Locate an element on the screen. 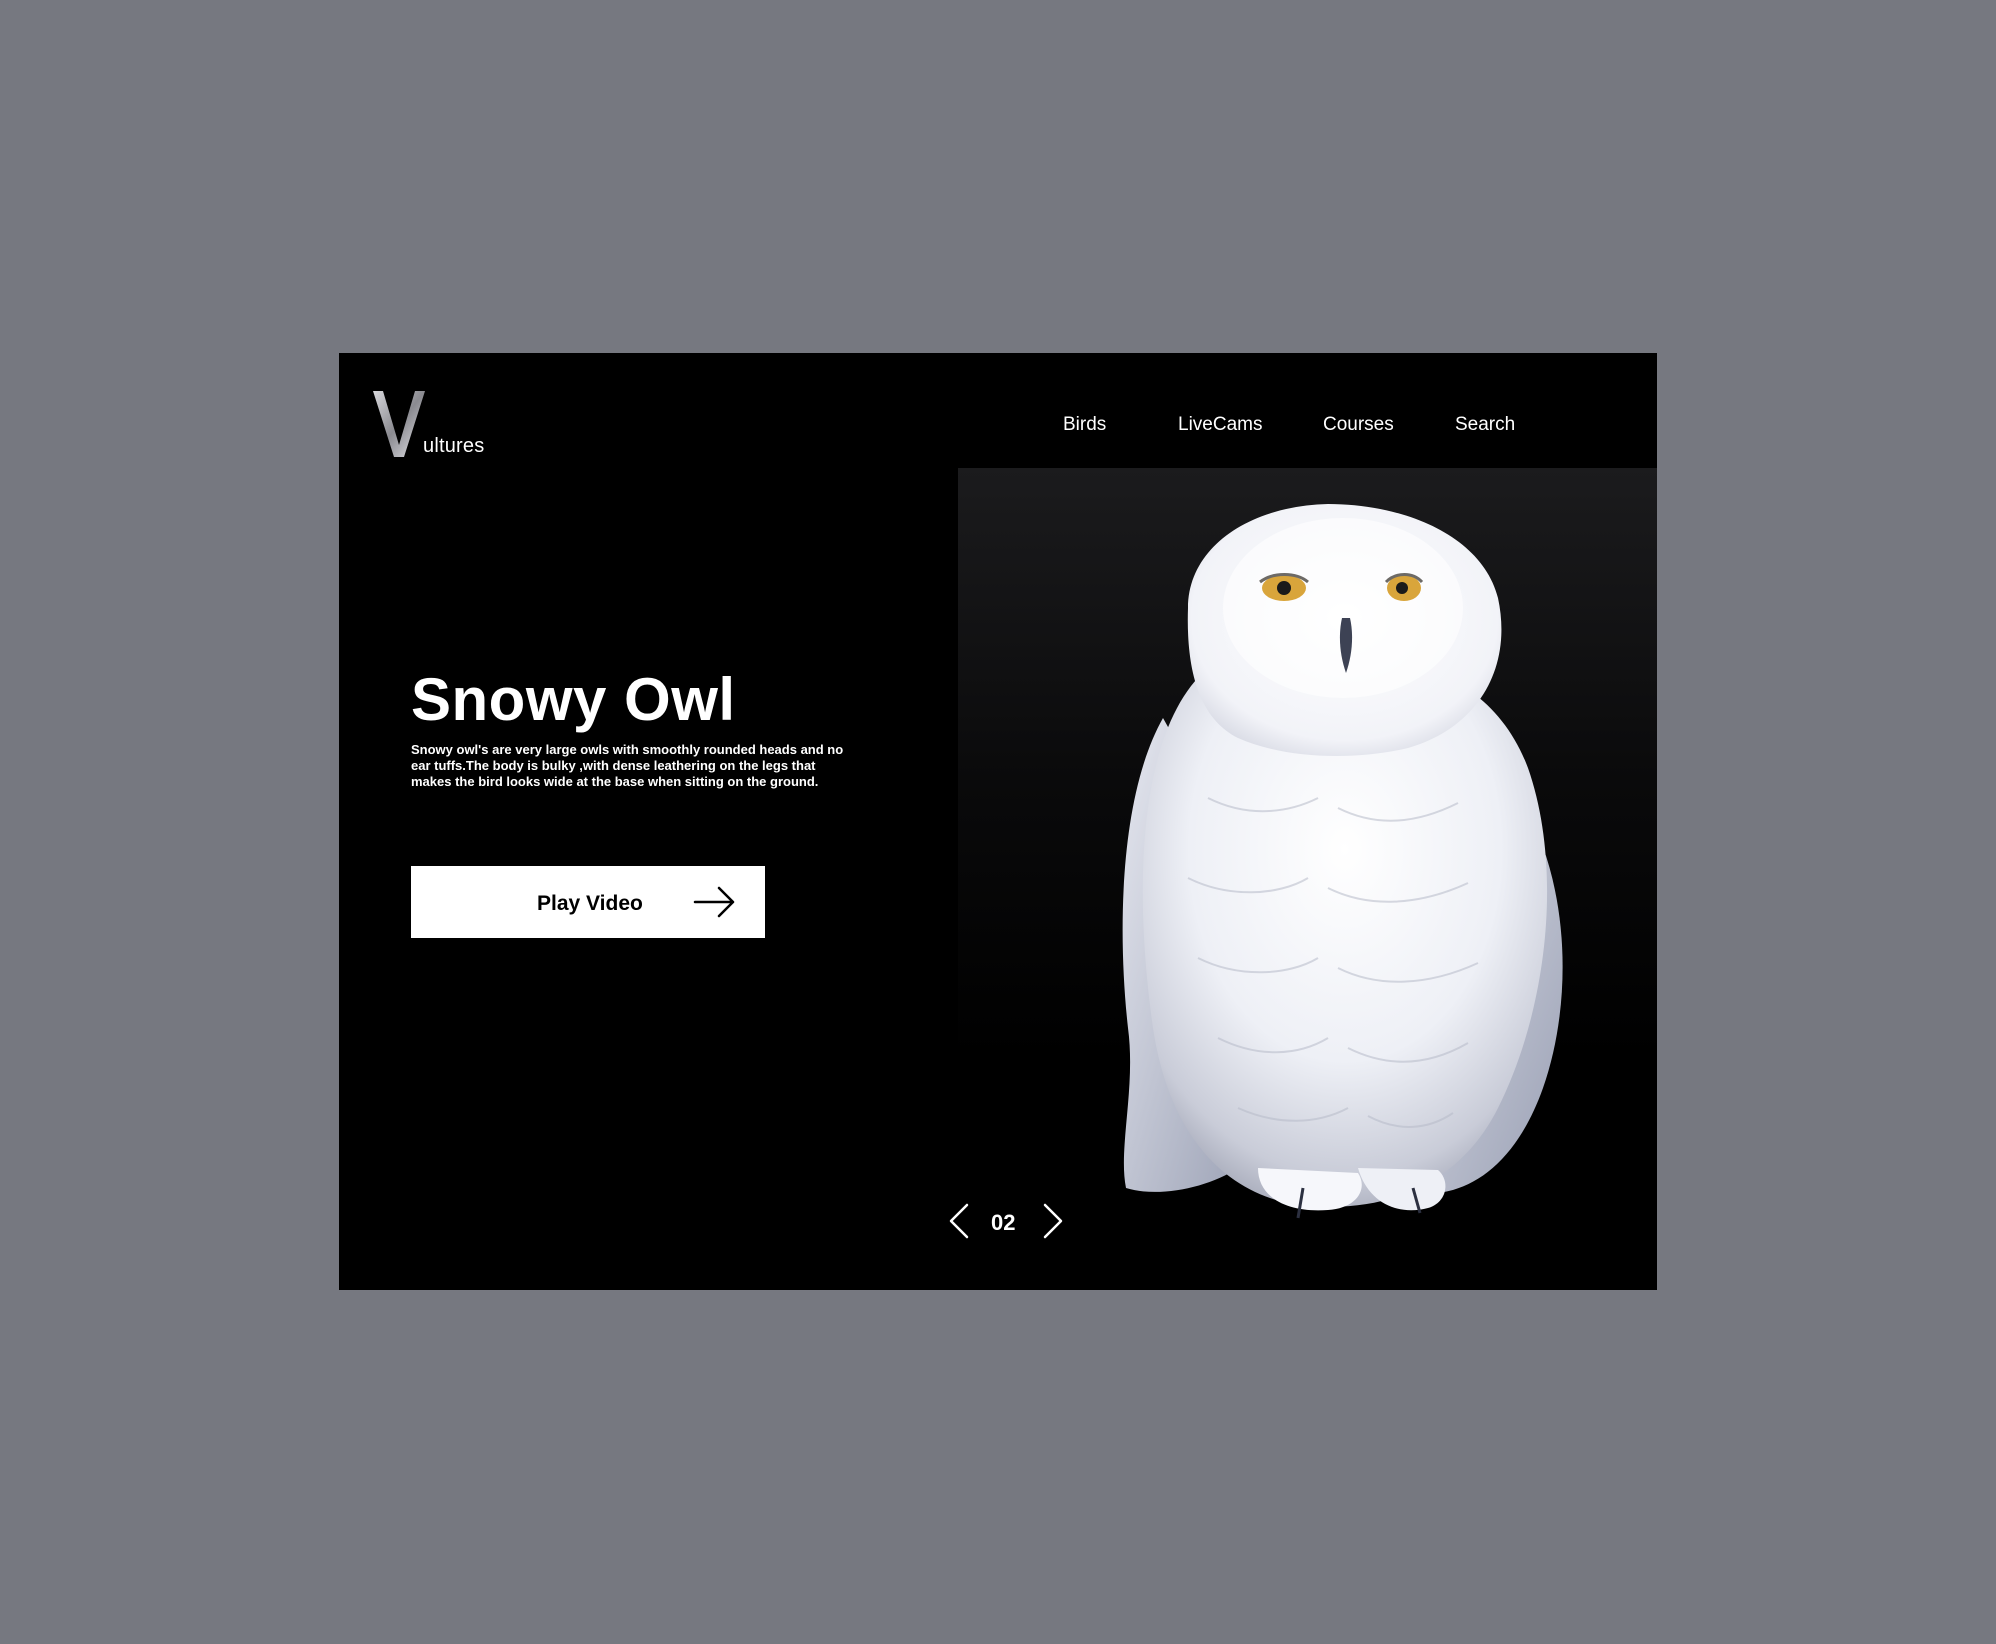 The image size is (1996, 1644). main-nav: Birds LiveCams Courses Search is located at coordinates (998, 429).